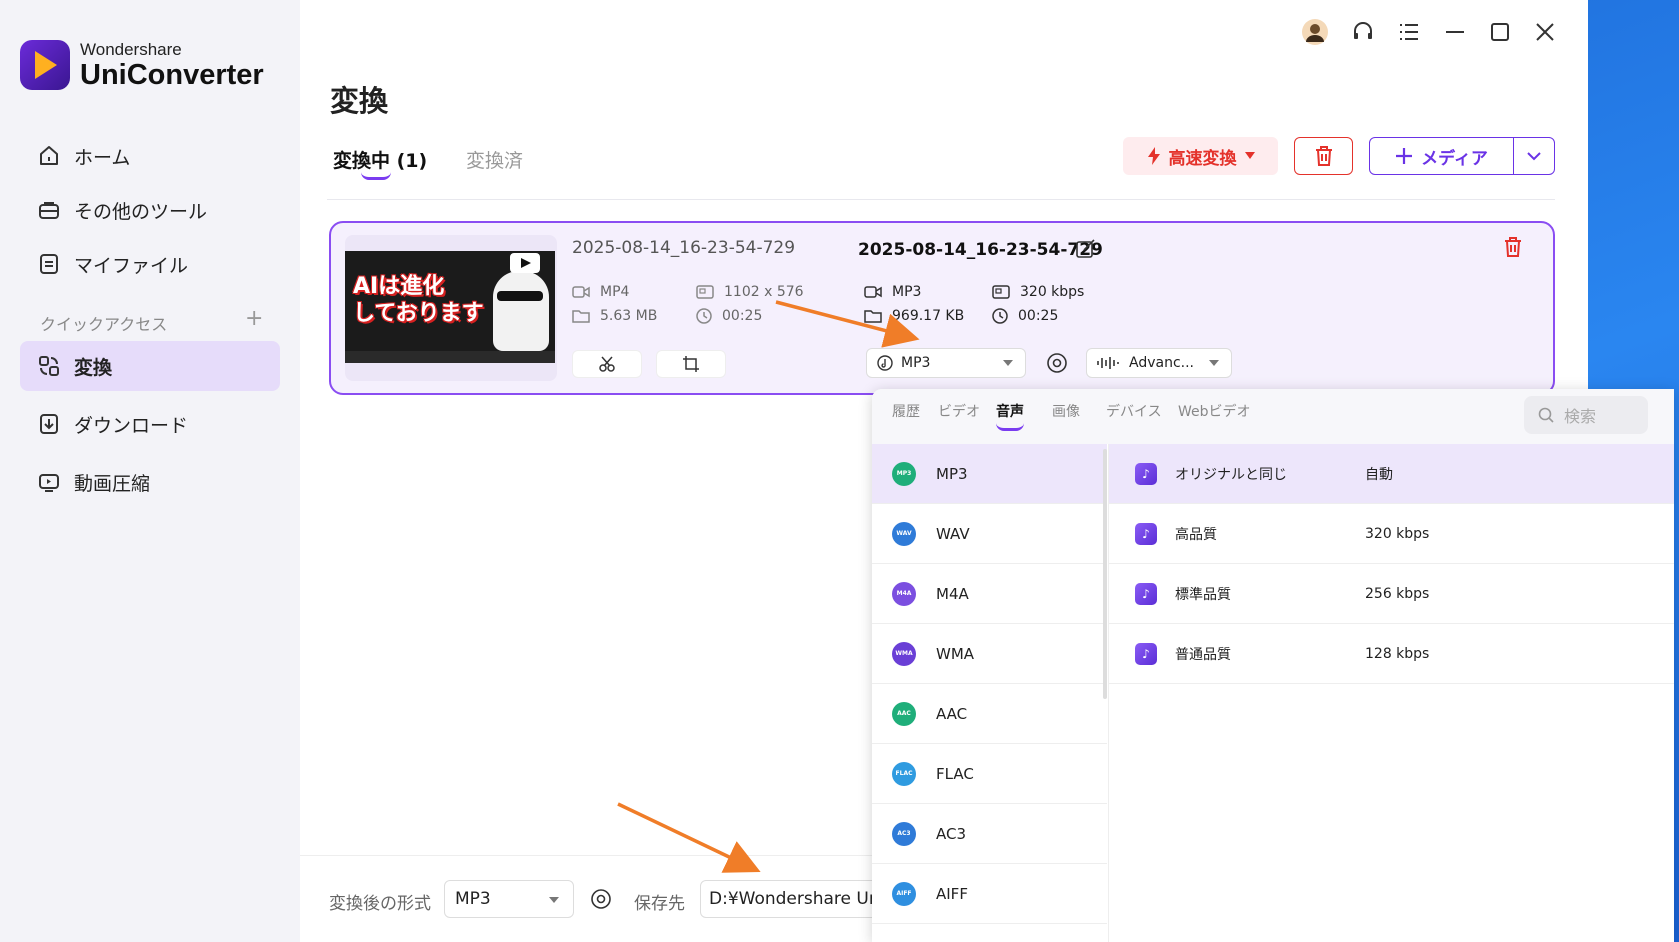  Describe the element at coordinates (847, 324) in the screenshot. I see `annotation-arrow-format` at that location.